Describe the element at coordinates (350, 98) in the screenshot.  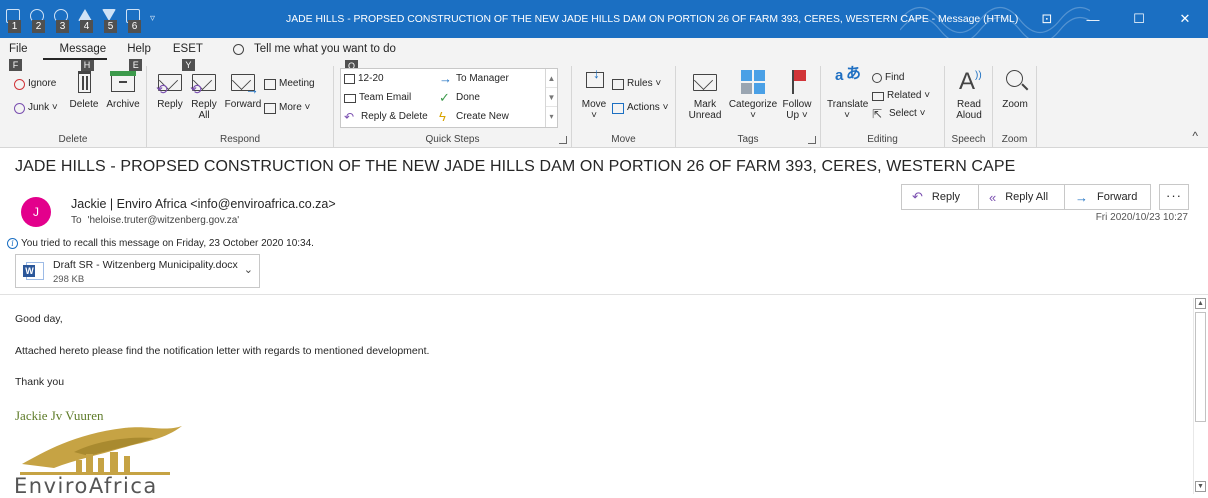
I see `envelope-icon` at that location.